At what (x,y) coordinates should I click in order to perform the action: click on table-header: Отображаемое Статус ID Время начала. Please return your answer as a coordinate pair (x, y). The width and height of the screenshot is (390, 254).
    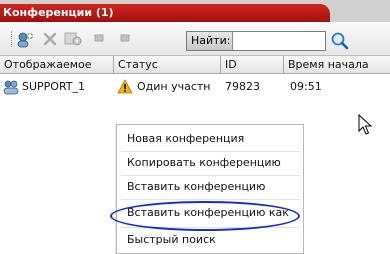
    Looking at the image, I should click on (195, 65).